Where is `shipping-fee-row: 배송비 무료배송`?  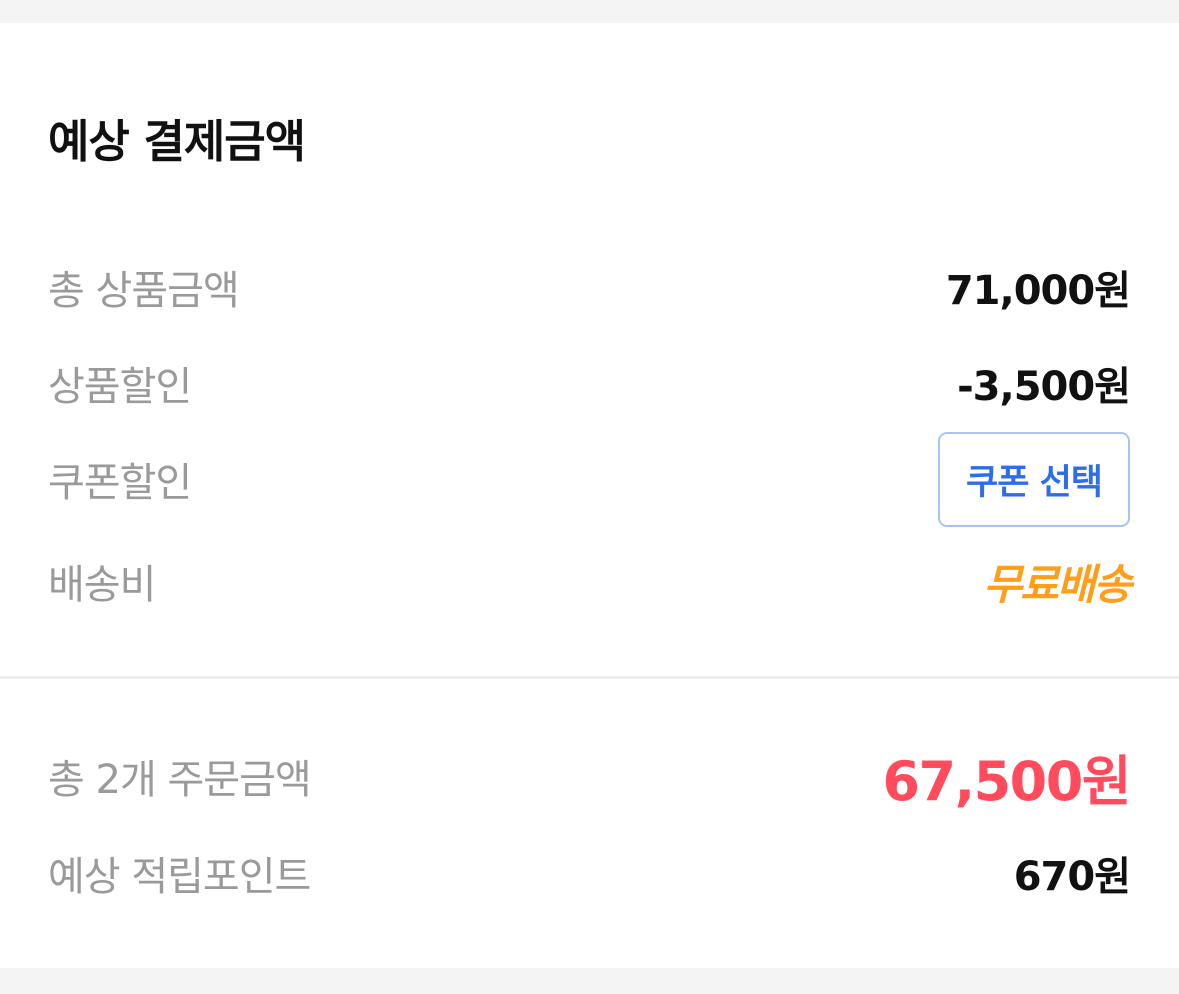
shipping-fee-row: 배송비 무료배송 is located at coordinates (590, 581).